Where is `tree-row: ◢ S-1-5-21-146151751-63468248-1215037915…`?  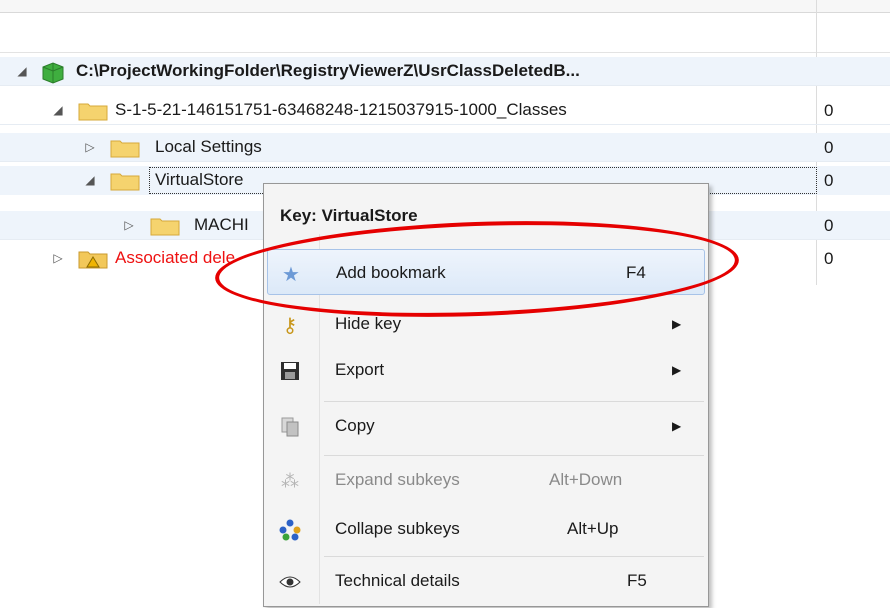
tree-row: ◢ S-1-5-21-146151751-63468248-1215037915… is located at coordinates (445, 110).